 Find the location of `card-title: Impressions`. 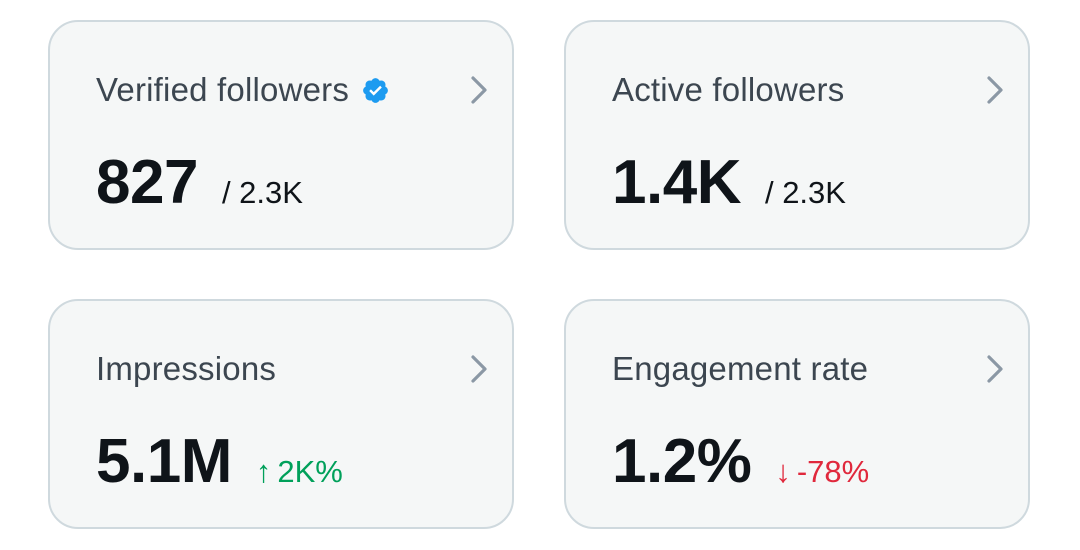

card-title: Impressions is located at coordinates (186, 369).